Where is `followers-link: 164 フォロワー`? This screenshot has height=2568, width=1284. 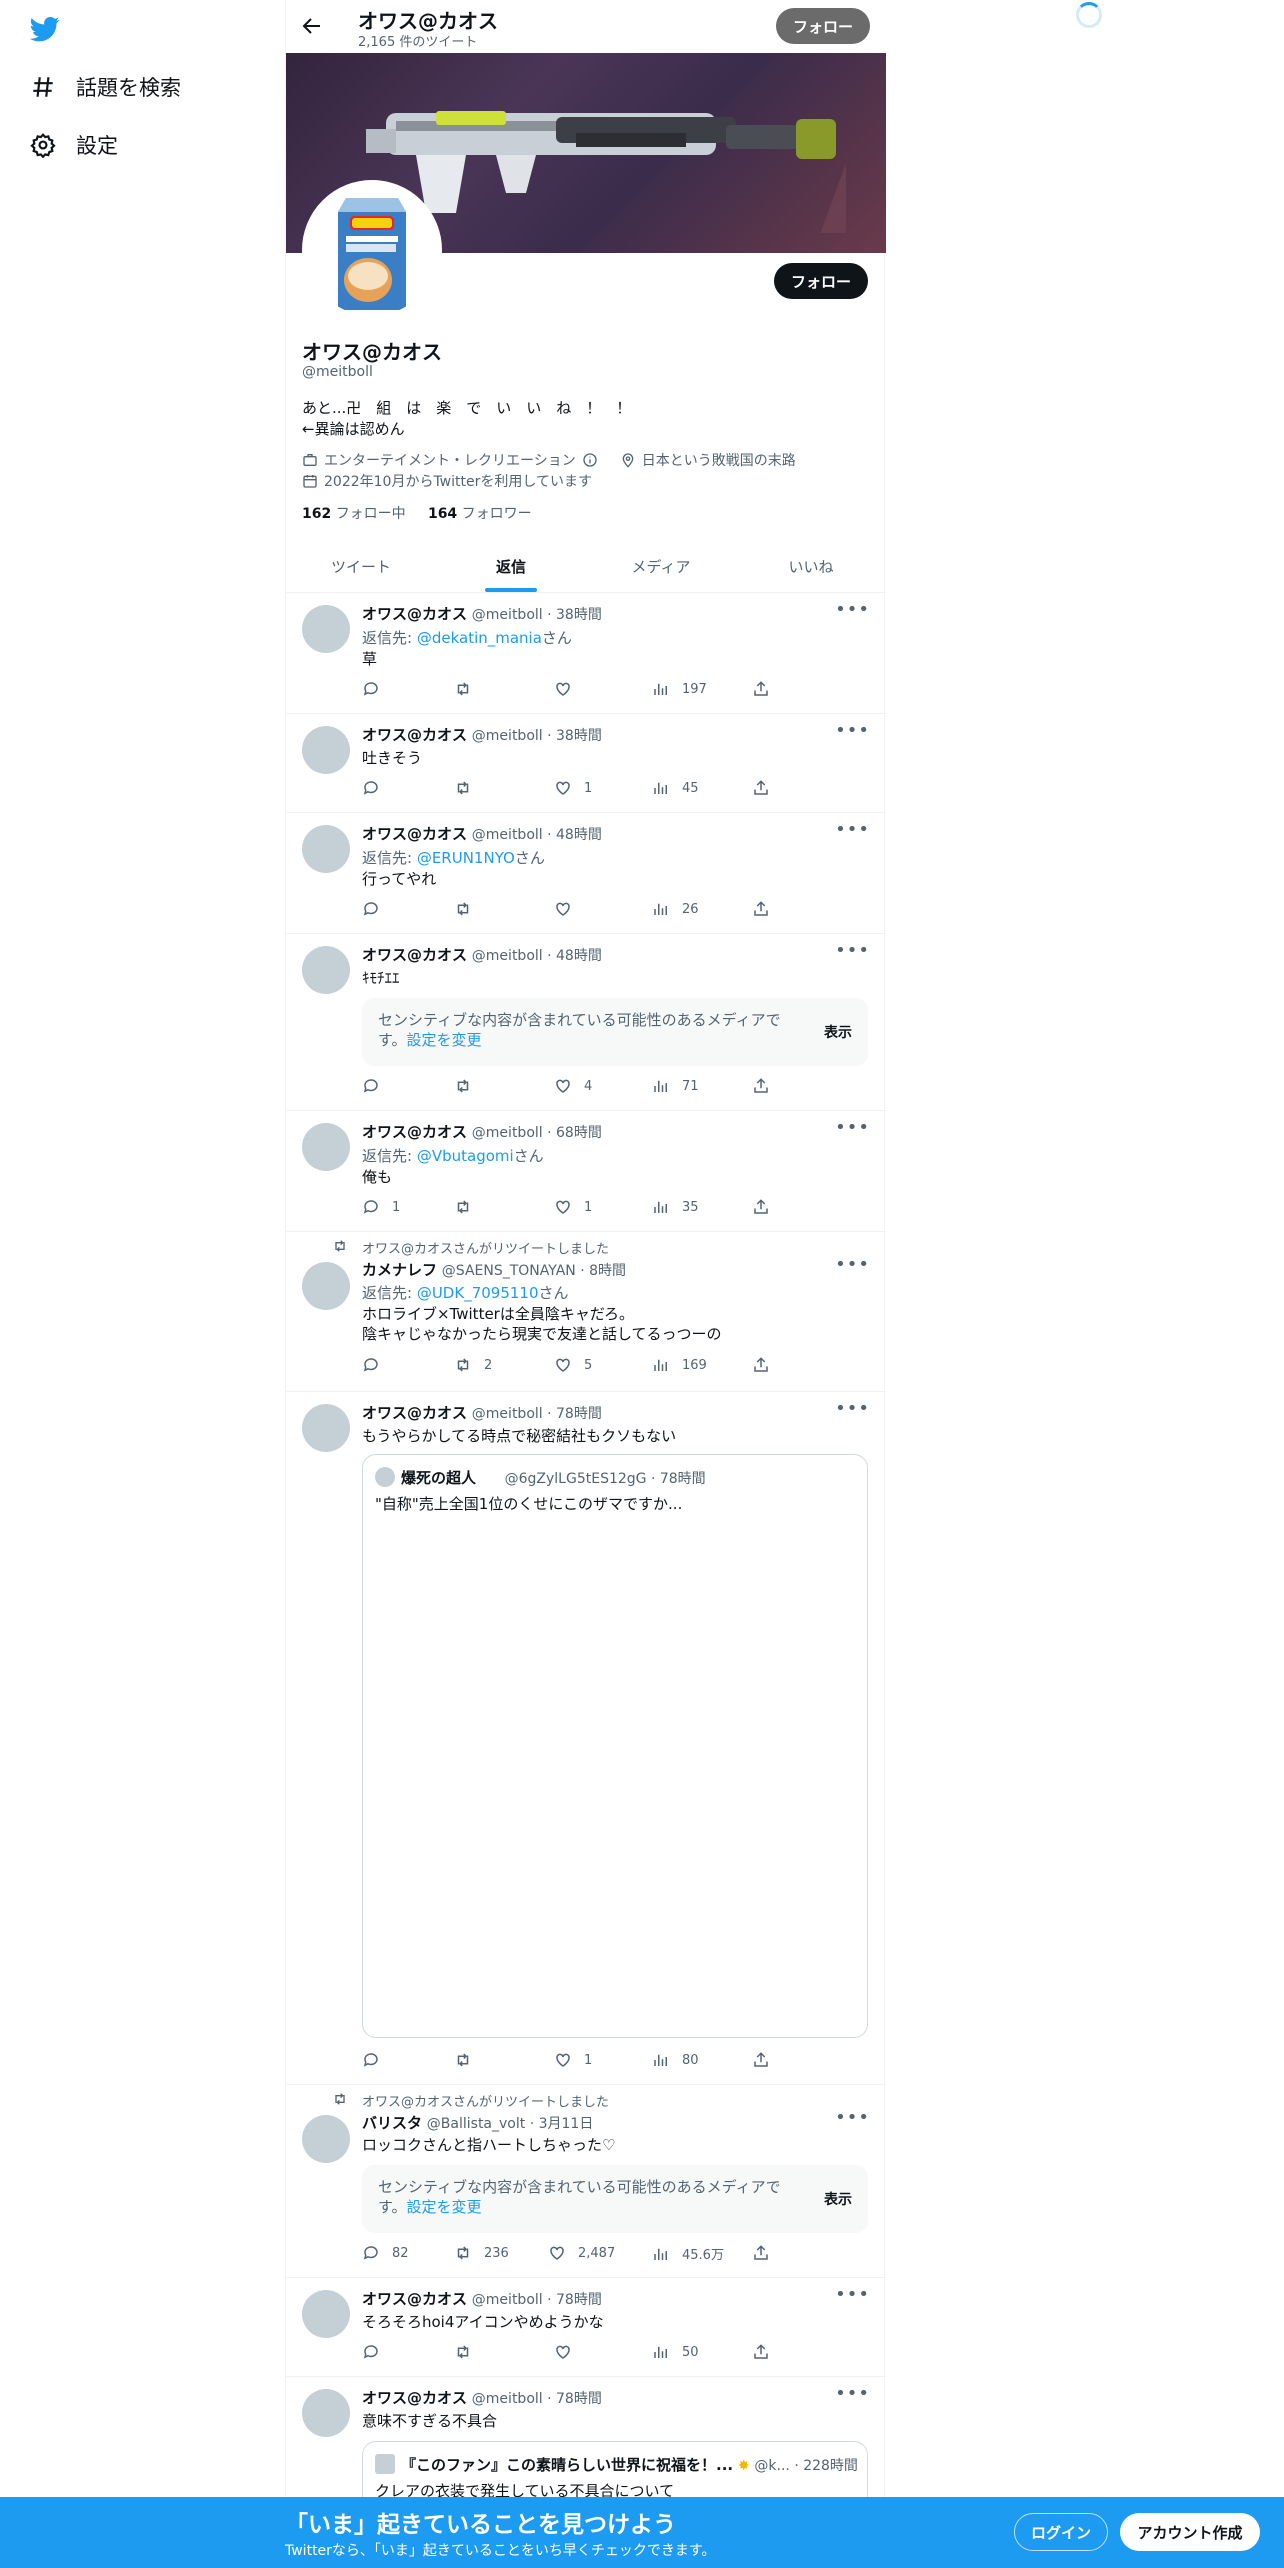
followers-link: 164 フォロワー is located at coordinates (480, 514).